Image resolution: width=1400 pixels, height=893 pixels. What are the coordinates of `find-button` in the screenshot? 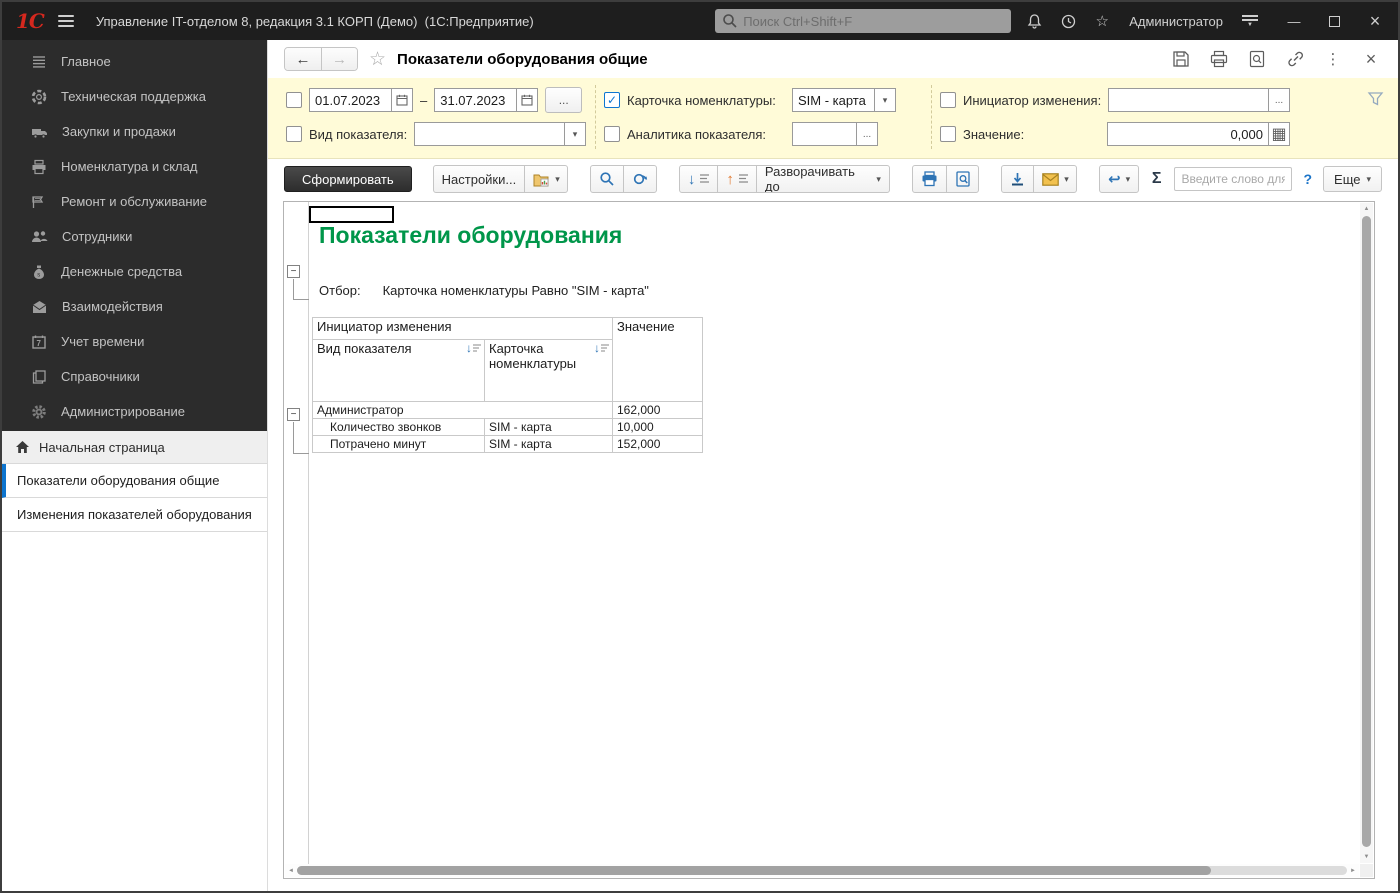 It's located at (607, 179).